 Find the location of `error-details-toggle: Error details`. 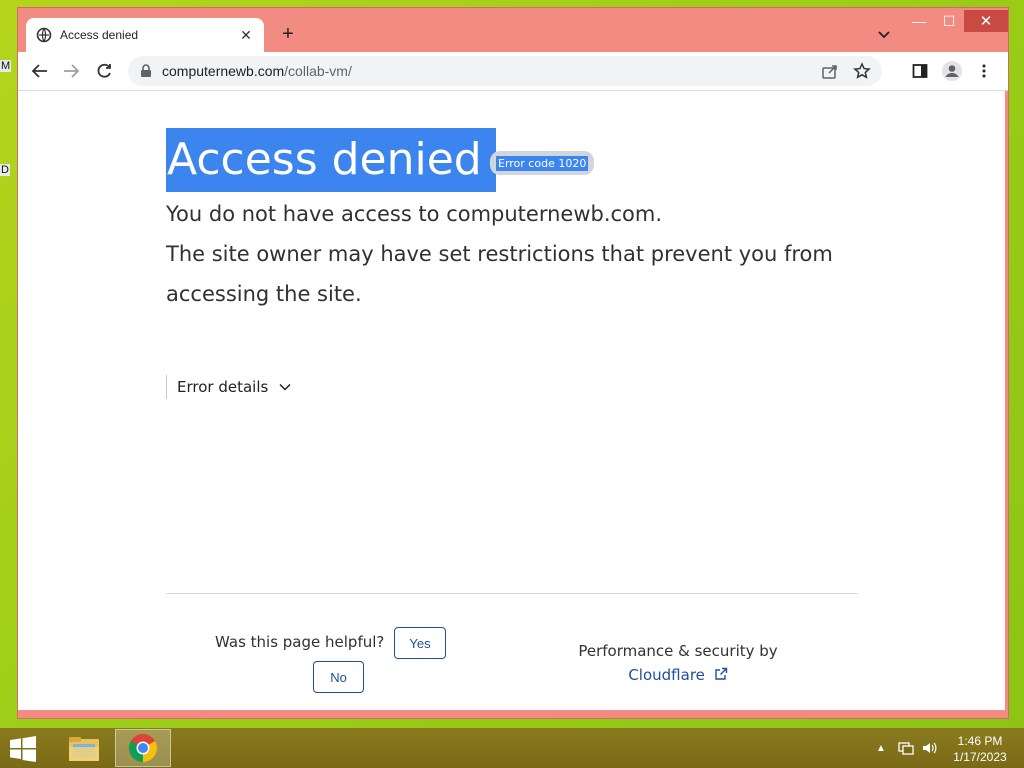

error-details-toggle: Error details is located at coordinates (229, 387).